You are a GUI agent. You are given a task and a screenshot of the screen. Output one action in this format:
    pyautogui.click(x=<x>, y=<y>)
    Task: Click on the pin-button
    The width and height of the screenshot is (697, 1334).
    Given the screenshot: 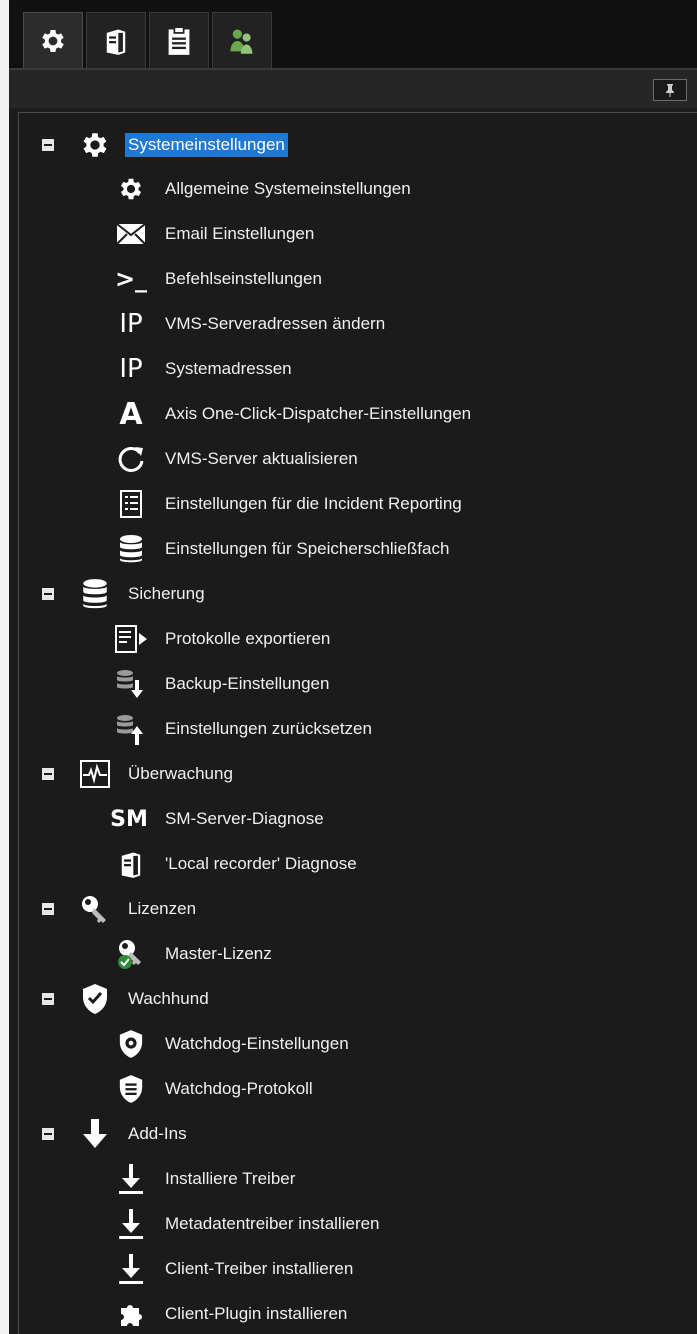 What is the action you would take?
    pyautogui.click(x=670, y=90)
    